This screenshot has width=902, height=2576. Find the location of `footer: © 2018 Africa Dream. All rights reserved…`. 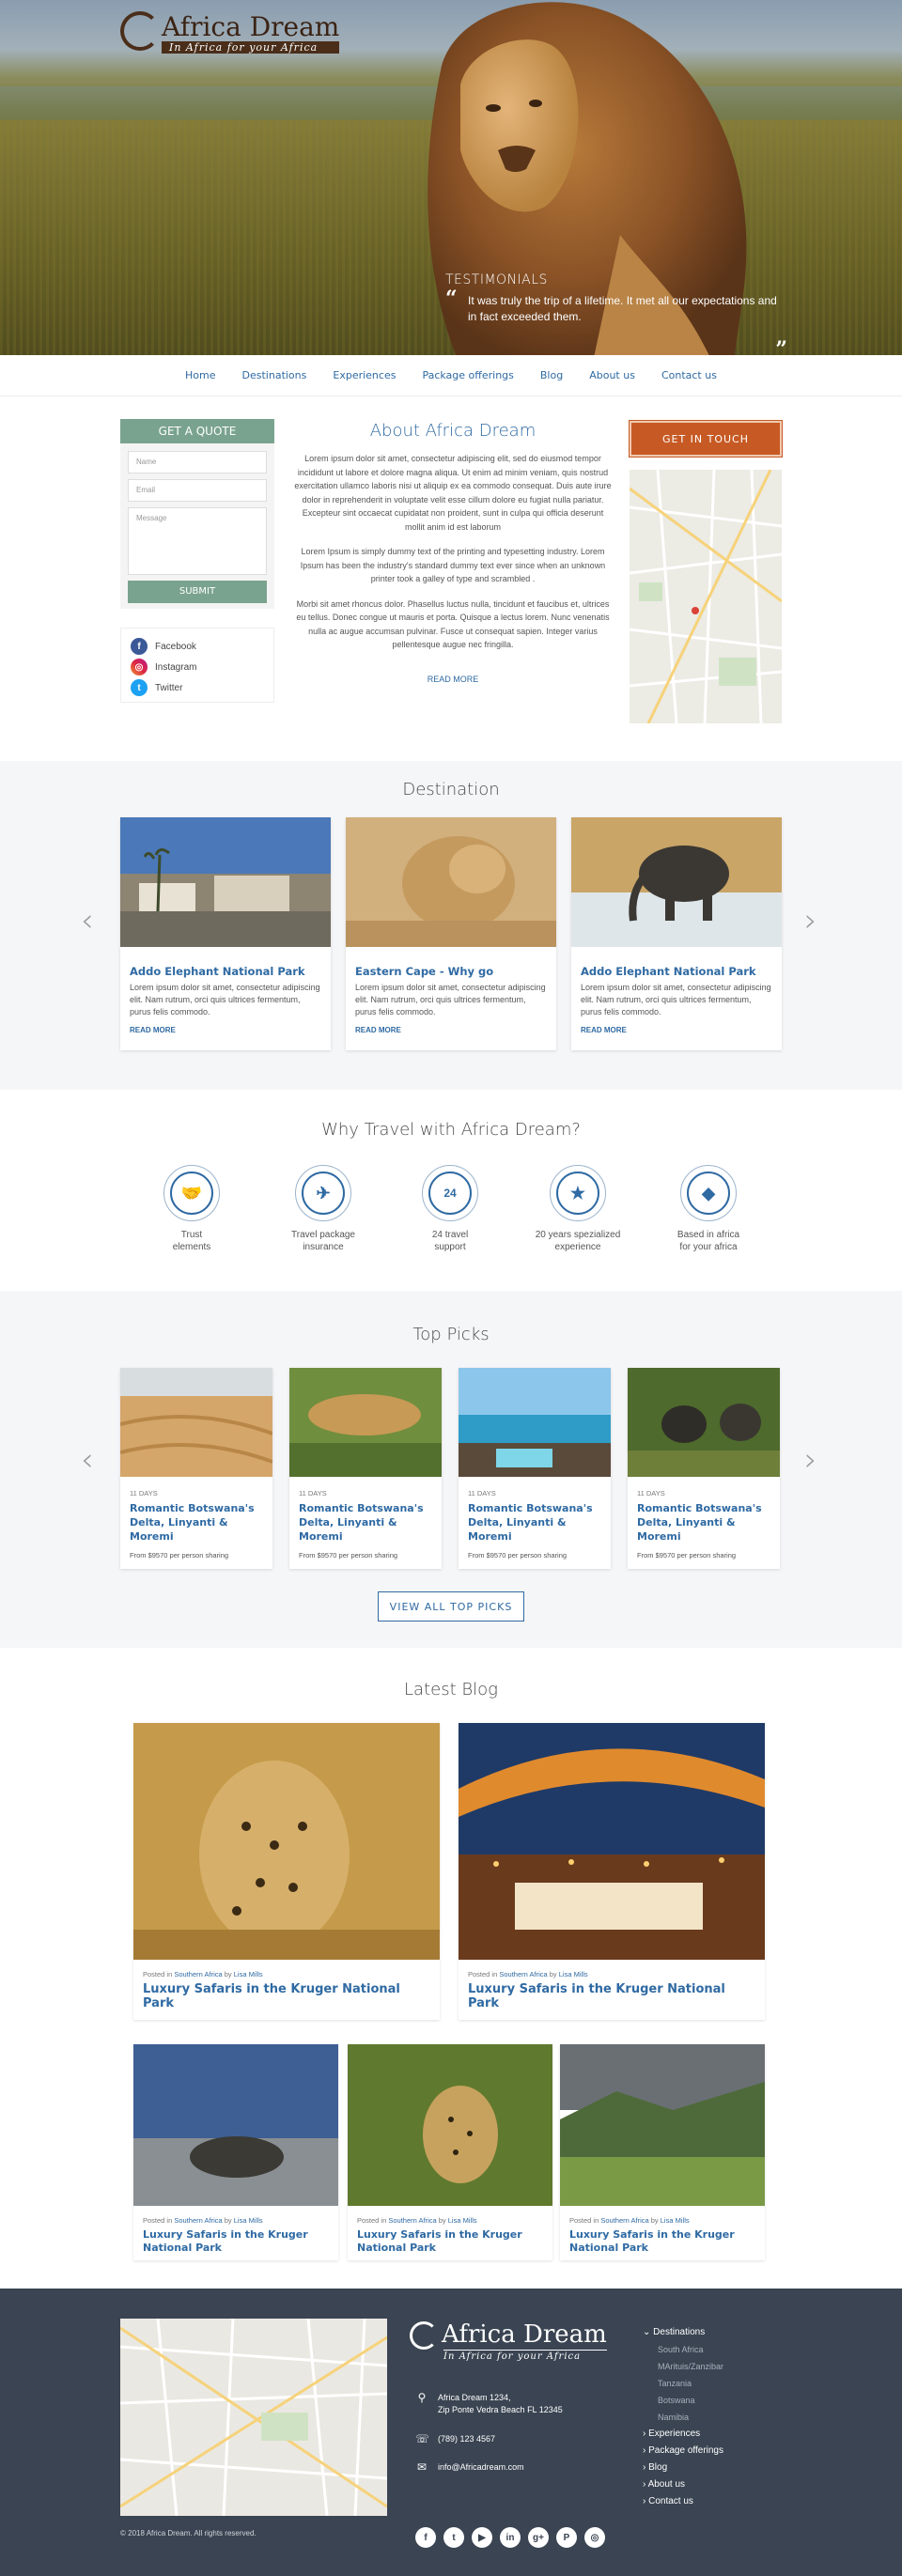

footer: © 2018 Africa Dream. All rights reserved… is located at coordinates (451, 2432).